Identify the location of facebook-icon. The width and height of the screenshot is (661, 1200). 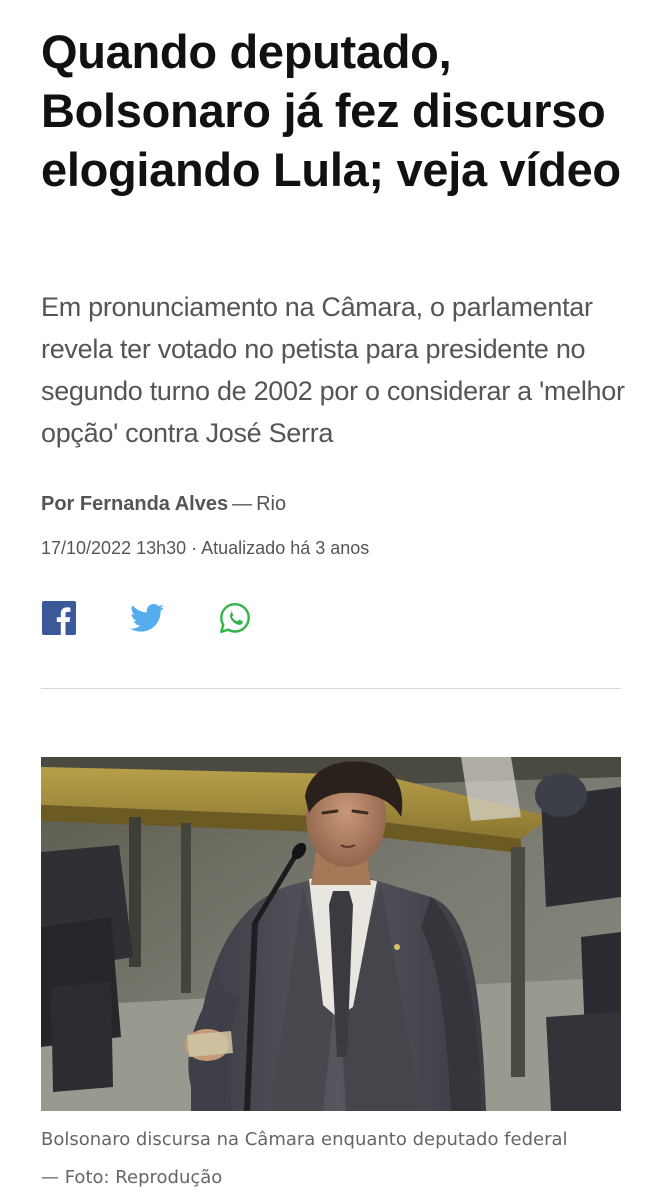
(59, 618).